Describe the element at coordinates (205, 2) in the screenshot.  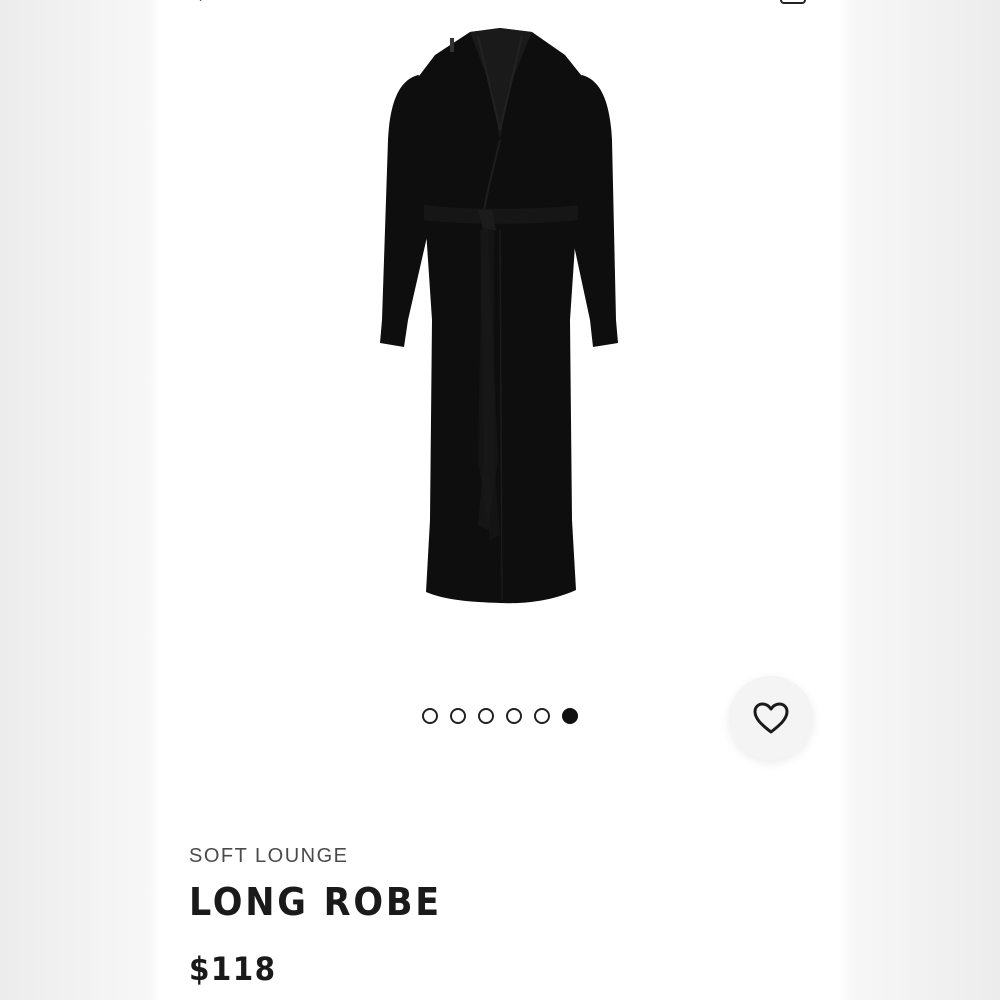
I see `back-arrow-icon: ‹` at that location.